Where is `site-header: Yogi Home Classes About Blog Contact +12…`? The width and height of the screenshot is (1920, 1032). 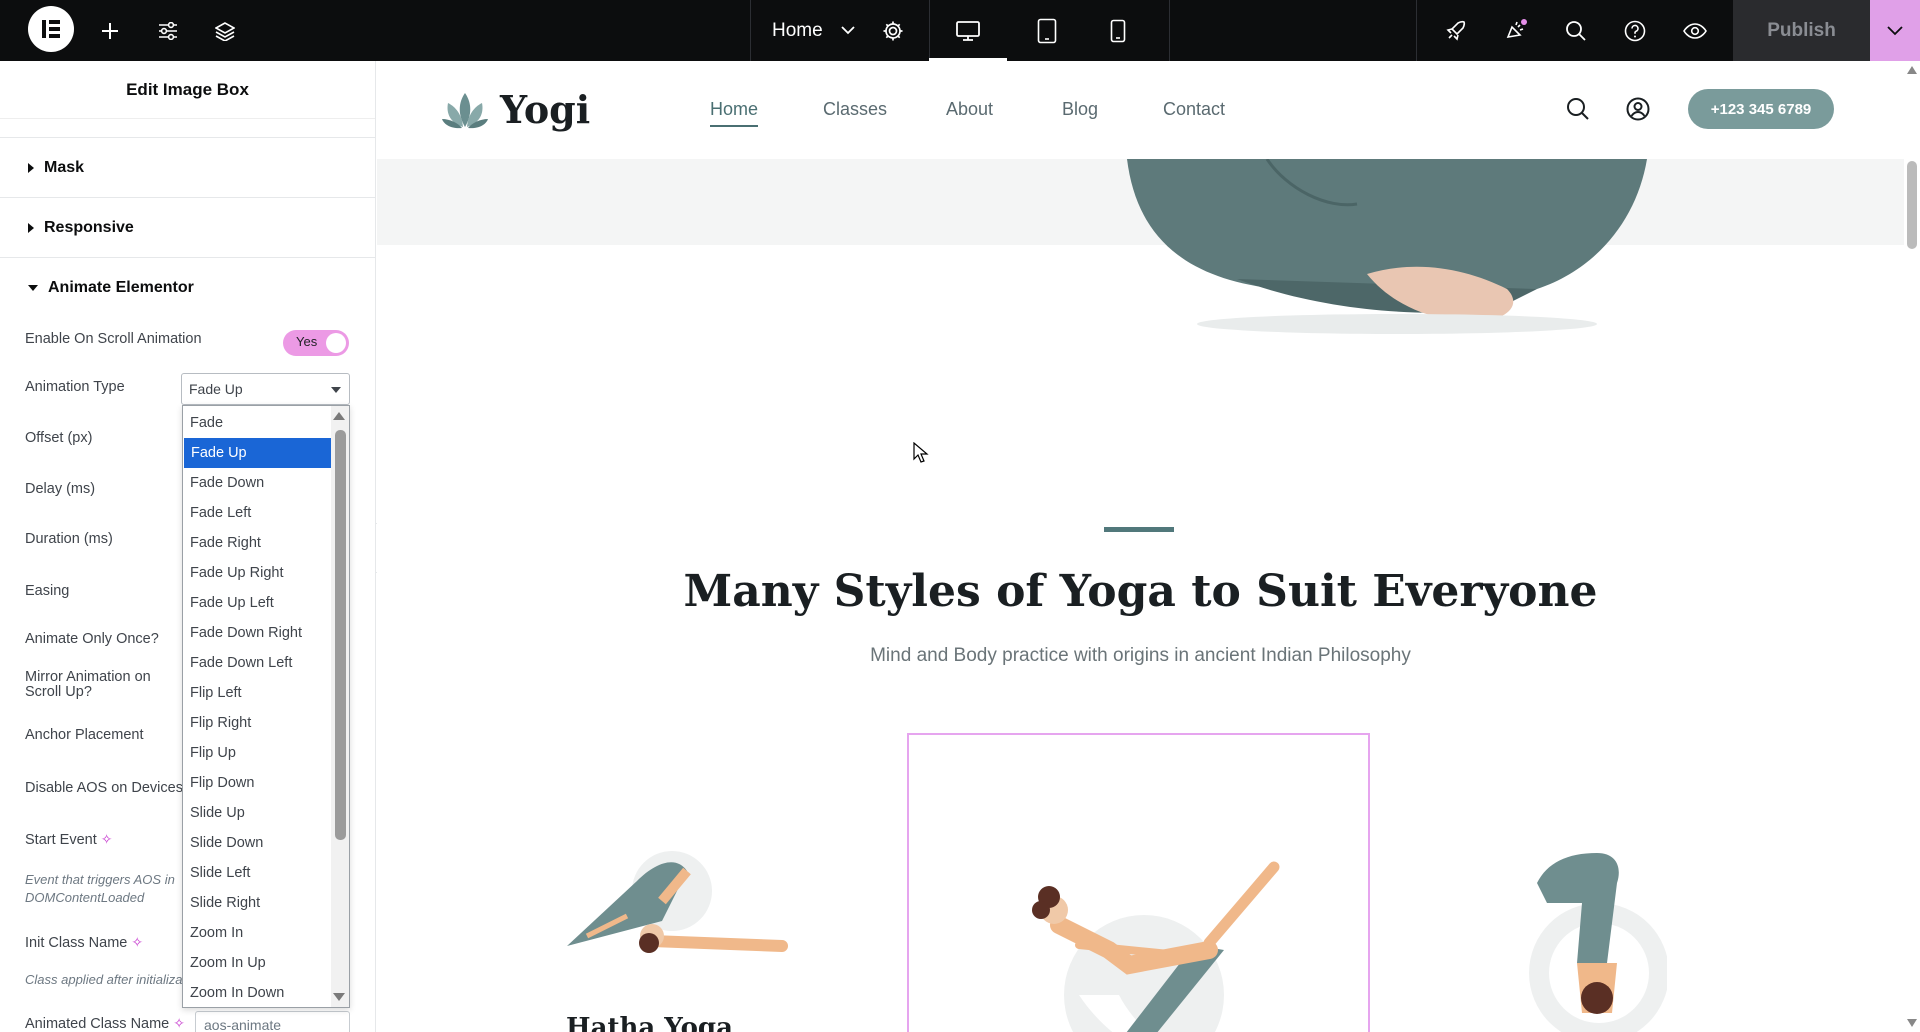
site-header: Yogi Home Classes About Blog Contact +12… is located at coordinates (1140, 110).